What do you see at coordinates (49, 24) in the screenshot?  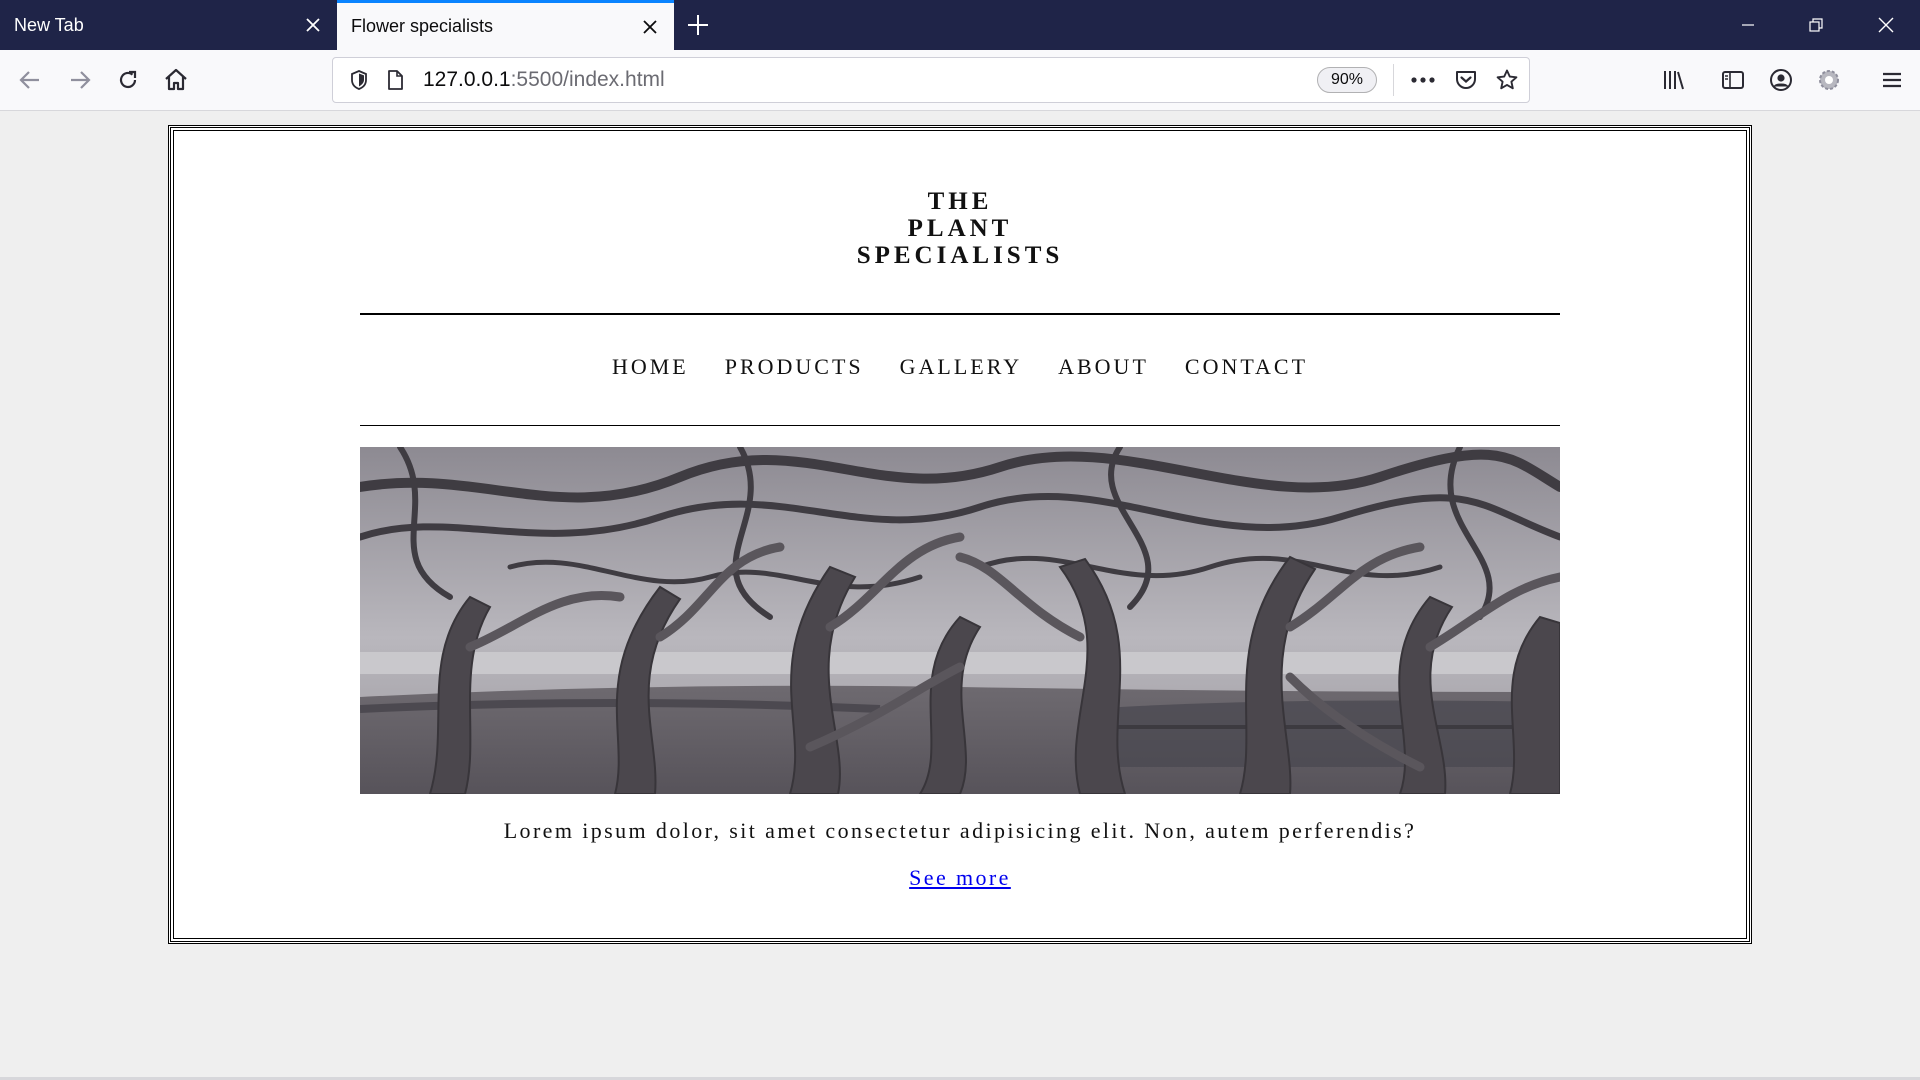 I see `tab-title: New Tab` at bounding box center [49, 24].